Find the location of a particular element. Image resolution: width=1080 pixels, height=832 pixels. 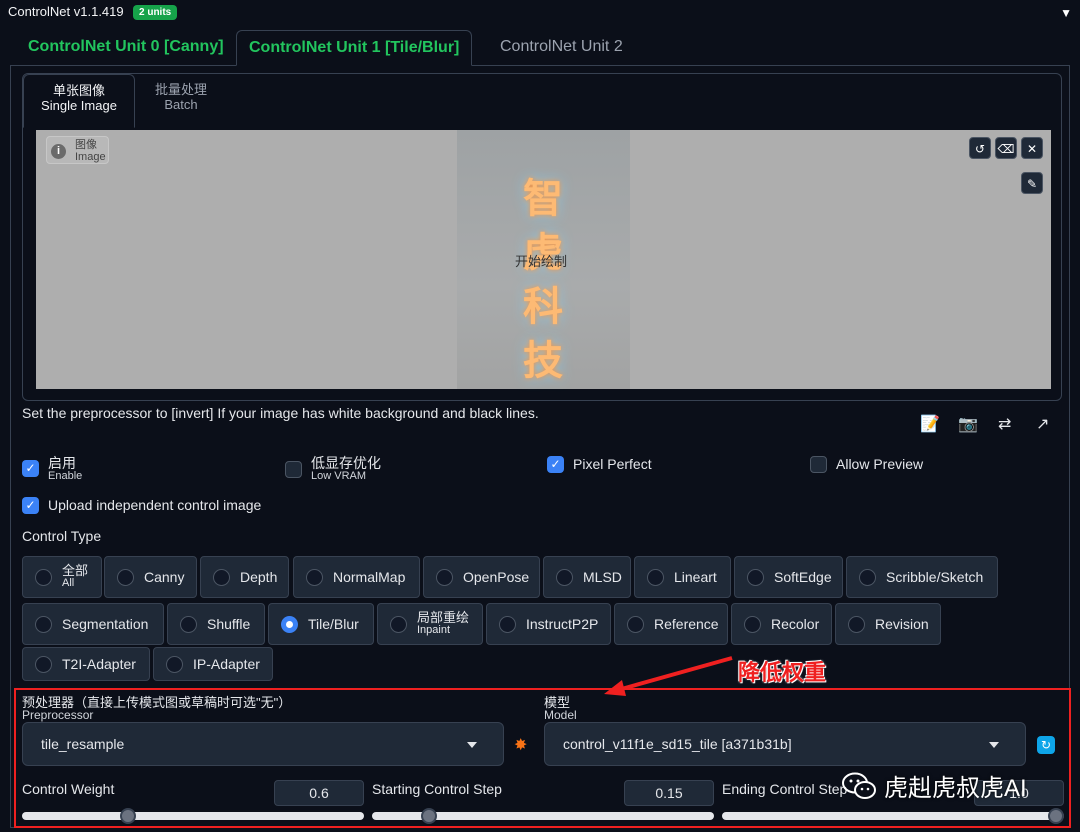

control-type-inpaint: 局部重绘 Inpaint is located at coordinates (430, 624).